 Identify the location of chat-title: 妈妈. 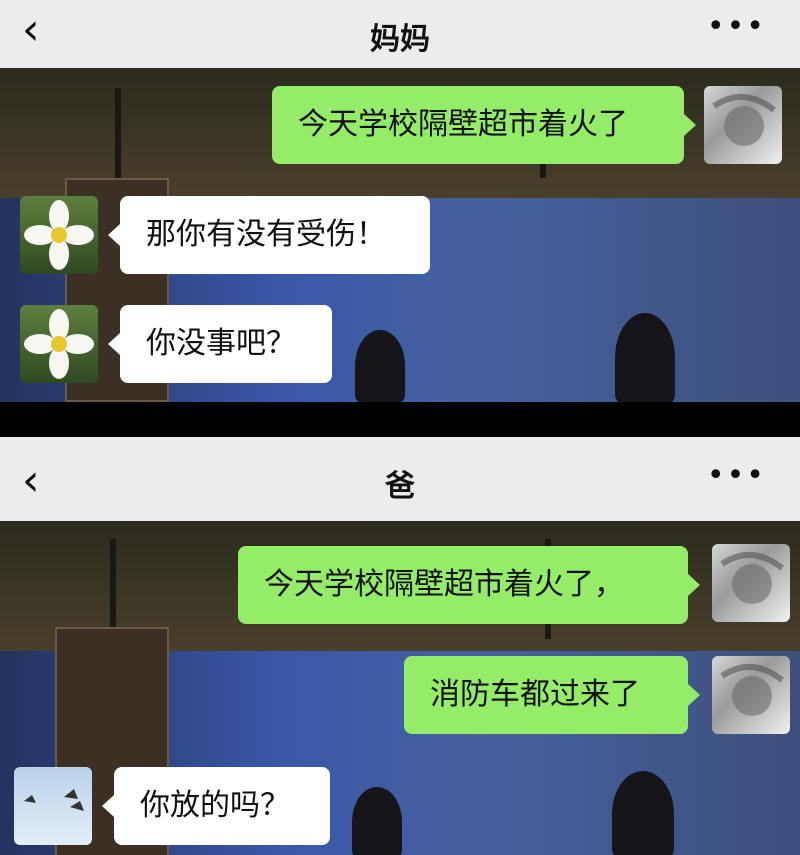
(400, 39).